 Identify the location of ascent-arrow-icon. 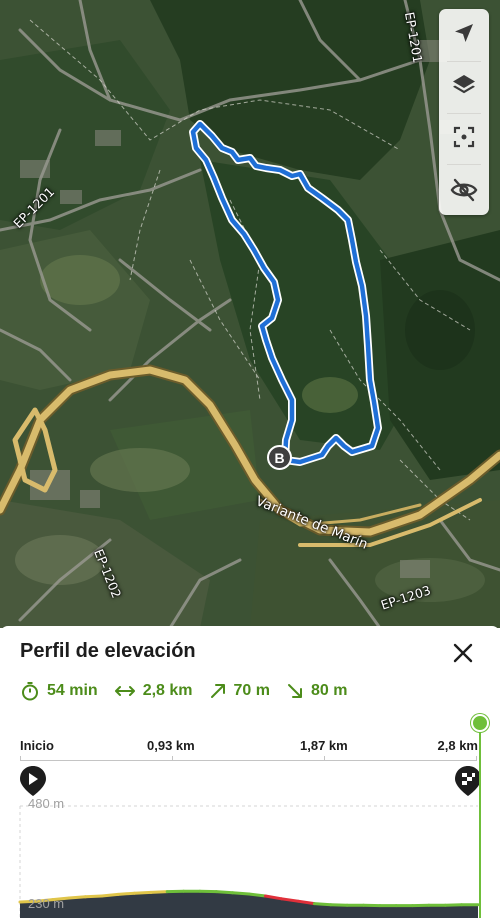
(218, 691).